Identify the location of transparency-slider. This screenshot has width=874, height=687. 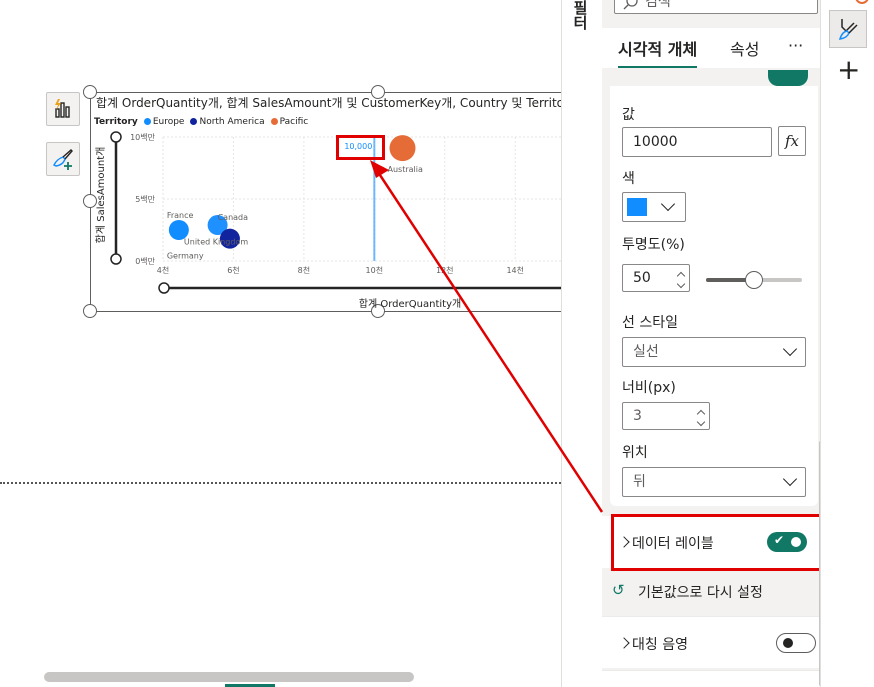
(754, 280).